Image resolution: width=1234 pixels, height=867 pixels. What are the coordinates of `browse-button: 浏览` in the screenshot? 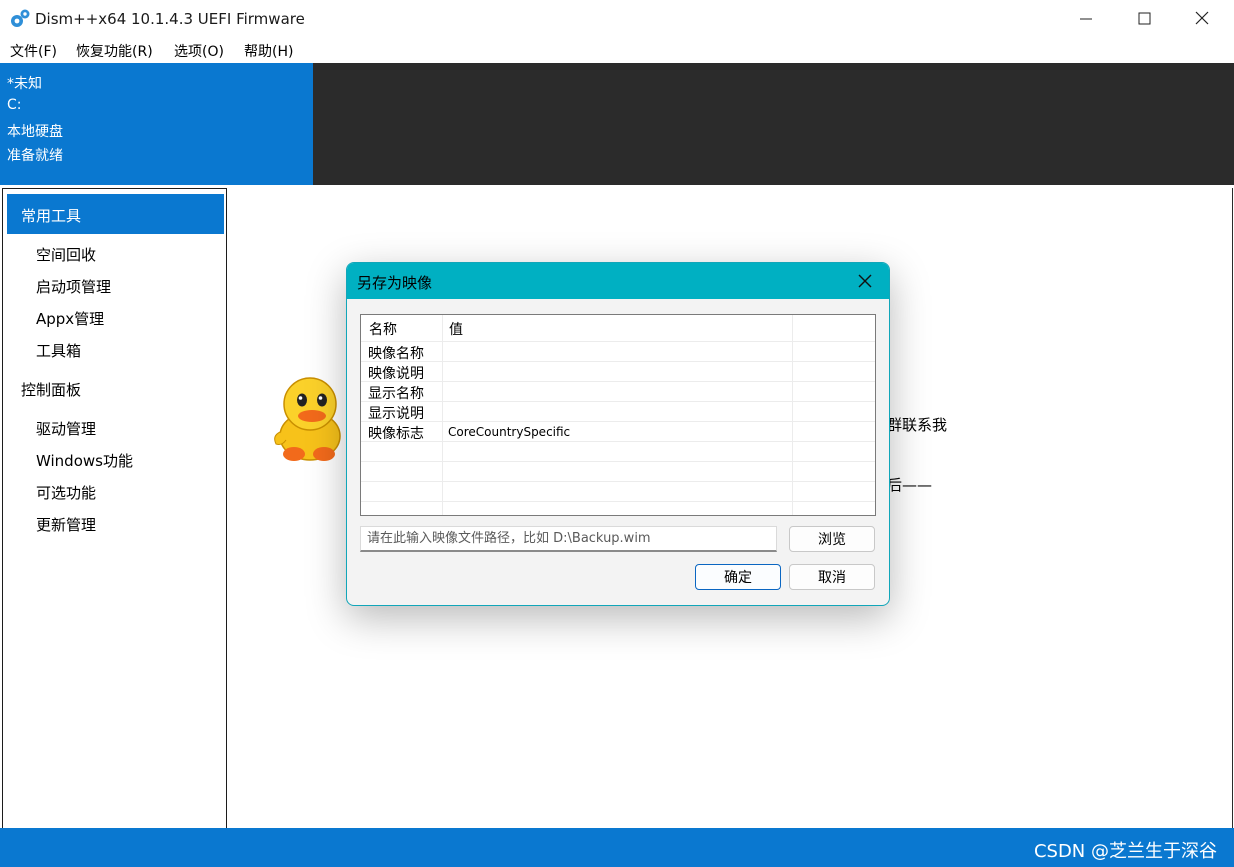 It's located at (832, 539).